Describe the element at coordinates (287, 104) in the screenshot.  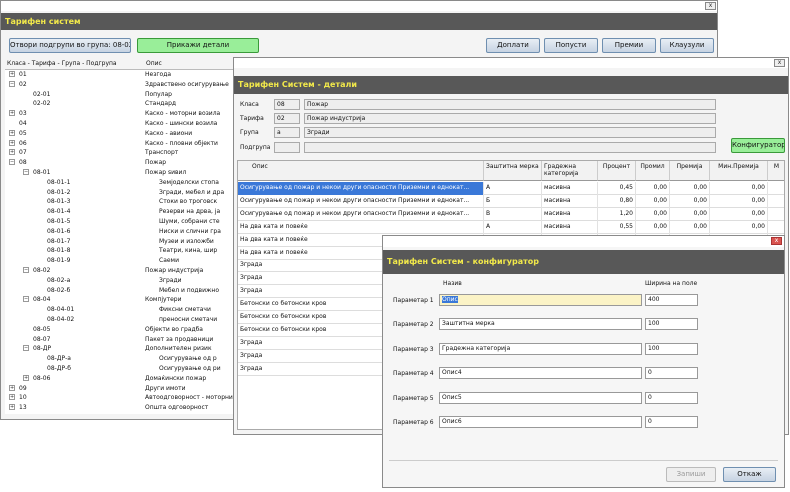
I see `class-code-field: 08` at that location.